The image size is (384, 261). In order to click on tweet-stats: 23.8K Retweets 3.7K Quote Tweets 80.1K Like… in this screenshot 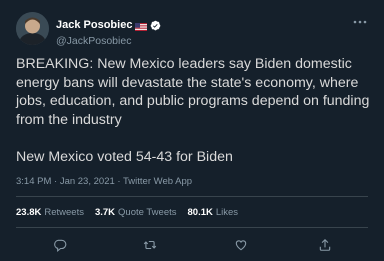, I will do `click(127, 212)`.